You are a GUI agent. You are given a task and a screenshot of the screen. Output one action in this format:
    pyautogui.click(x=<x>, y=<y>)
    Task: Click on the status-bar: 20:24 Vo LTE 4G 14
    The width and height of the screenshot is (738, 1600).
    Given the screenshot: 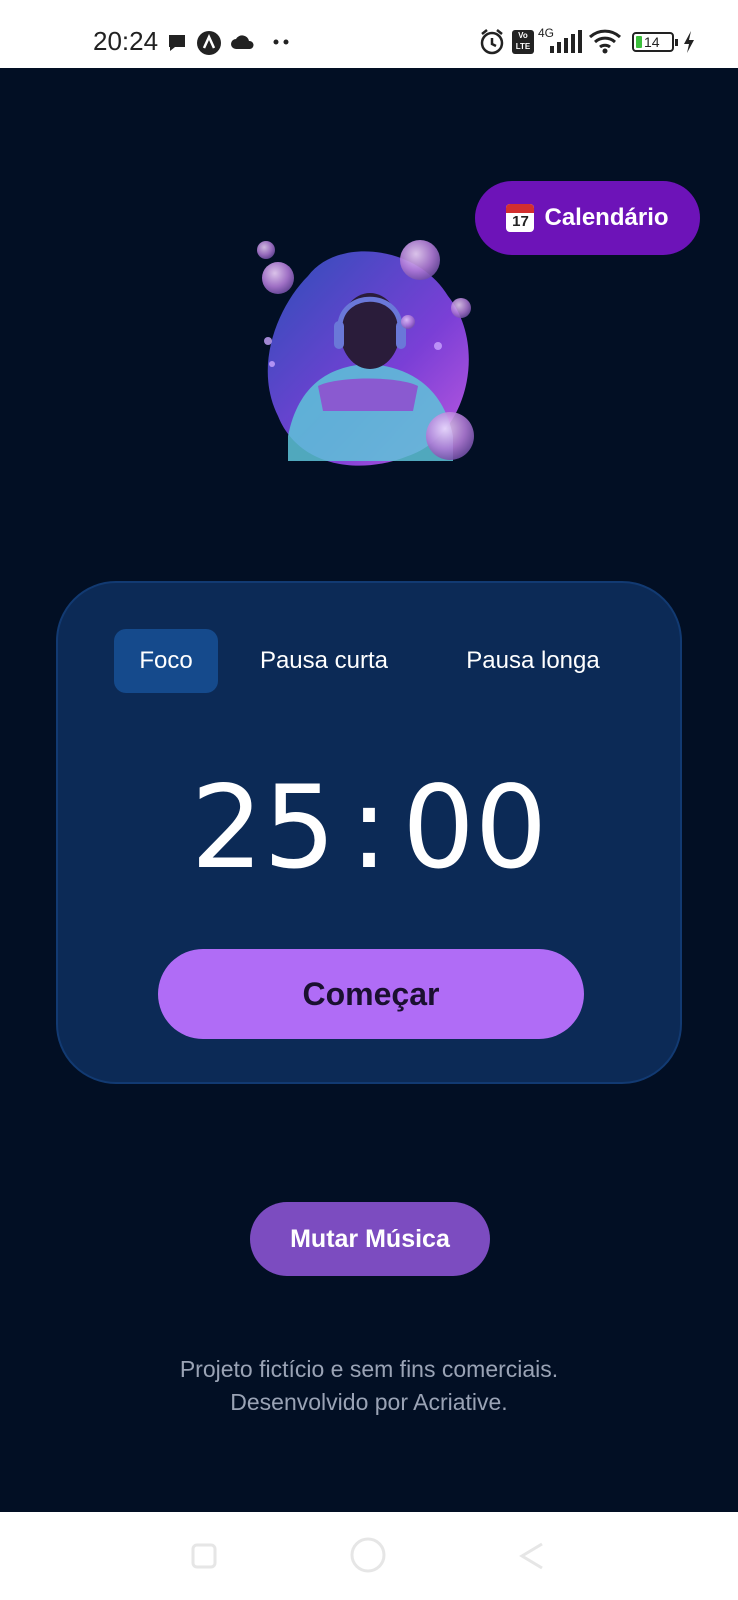 What is the action you would take?
    pyautogui.click(x=369, y=34)
    